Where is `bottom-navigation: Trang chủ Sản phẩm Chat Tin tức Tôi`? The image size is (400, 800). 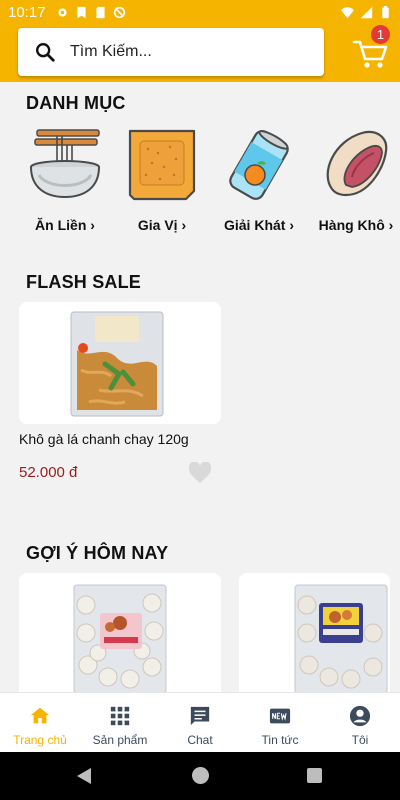
bottom-navigation: Trang chủ Sản phẩm Chat Tin tức Tôi is located at coordinates (200, 722).